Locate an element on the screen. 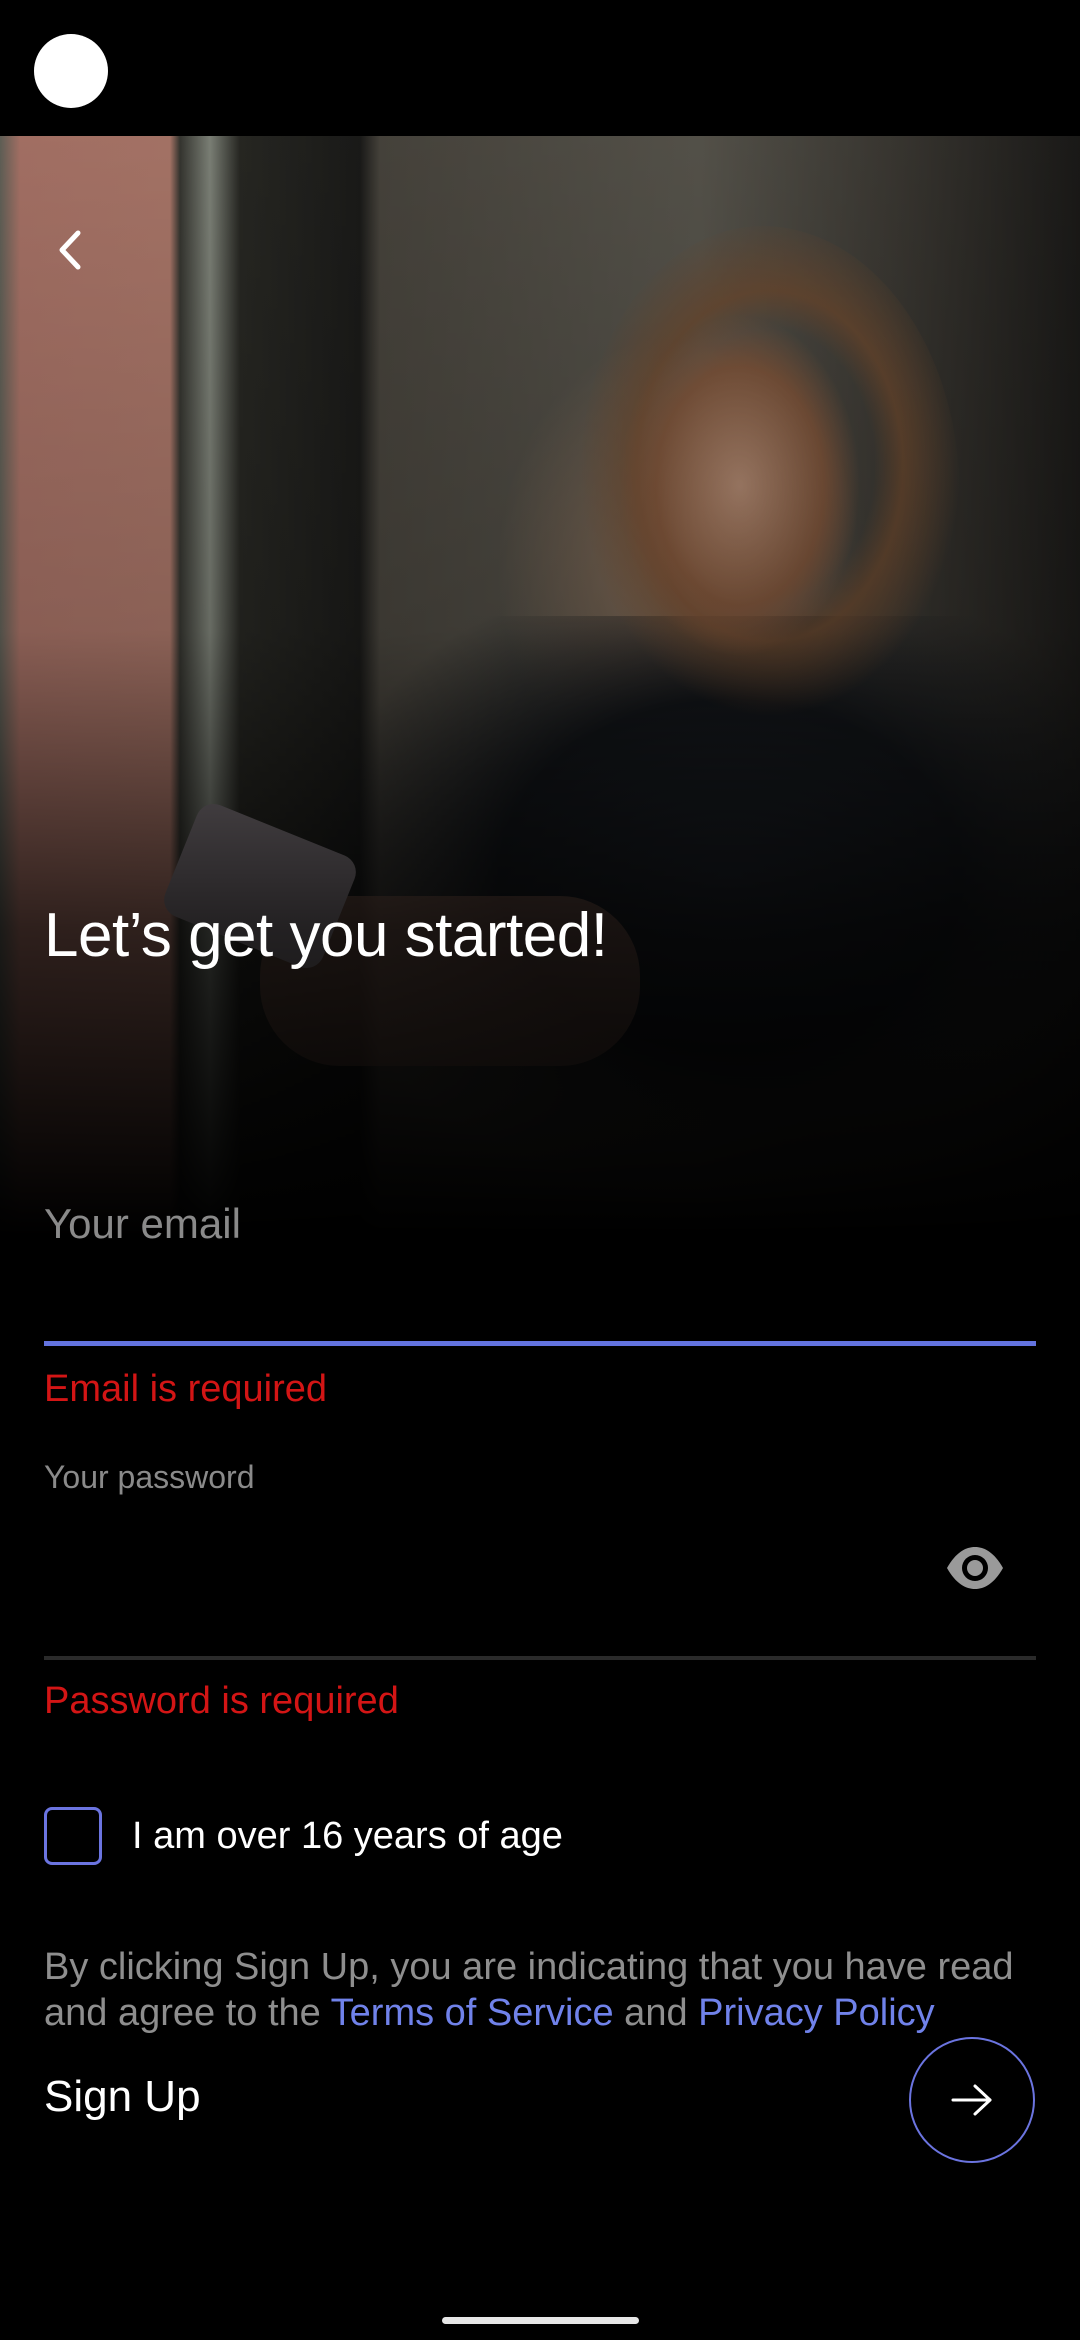 This screenshot has width=1080, height=2340. arrow-right-icon is located at coordinates (971, 2100).